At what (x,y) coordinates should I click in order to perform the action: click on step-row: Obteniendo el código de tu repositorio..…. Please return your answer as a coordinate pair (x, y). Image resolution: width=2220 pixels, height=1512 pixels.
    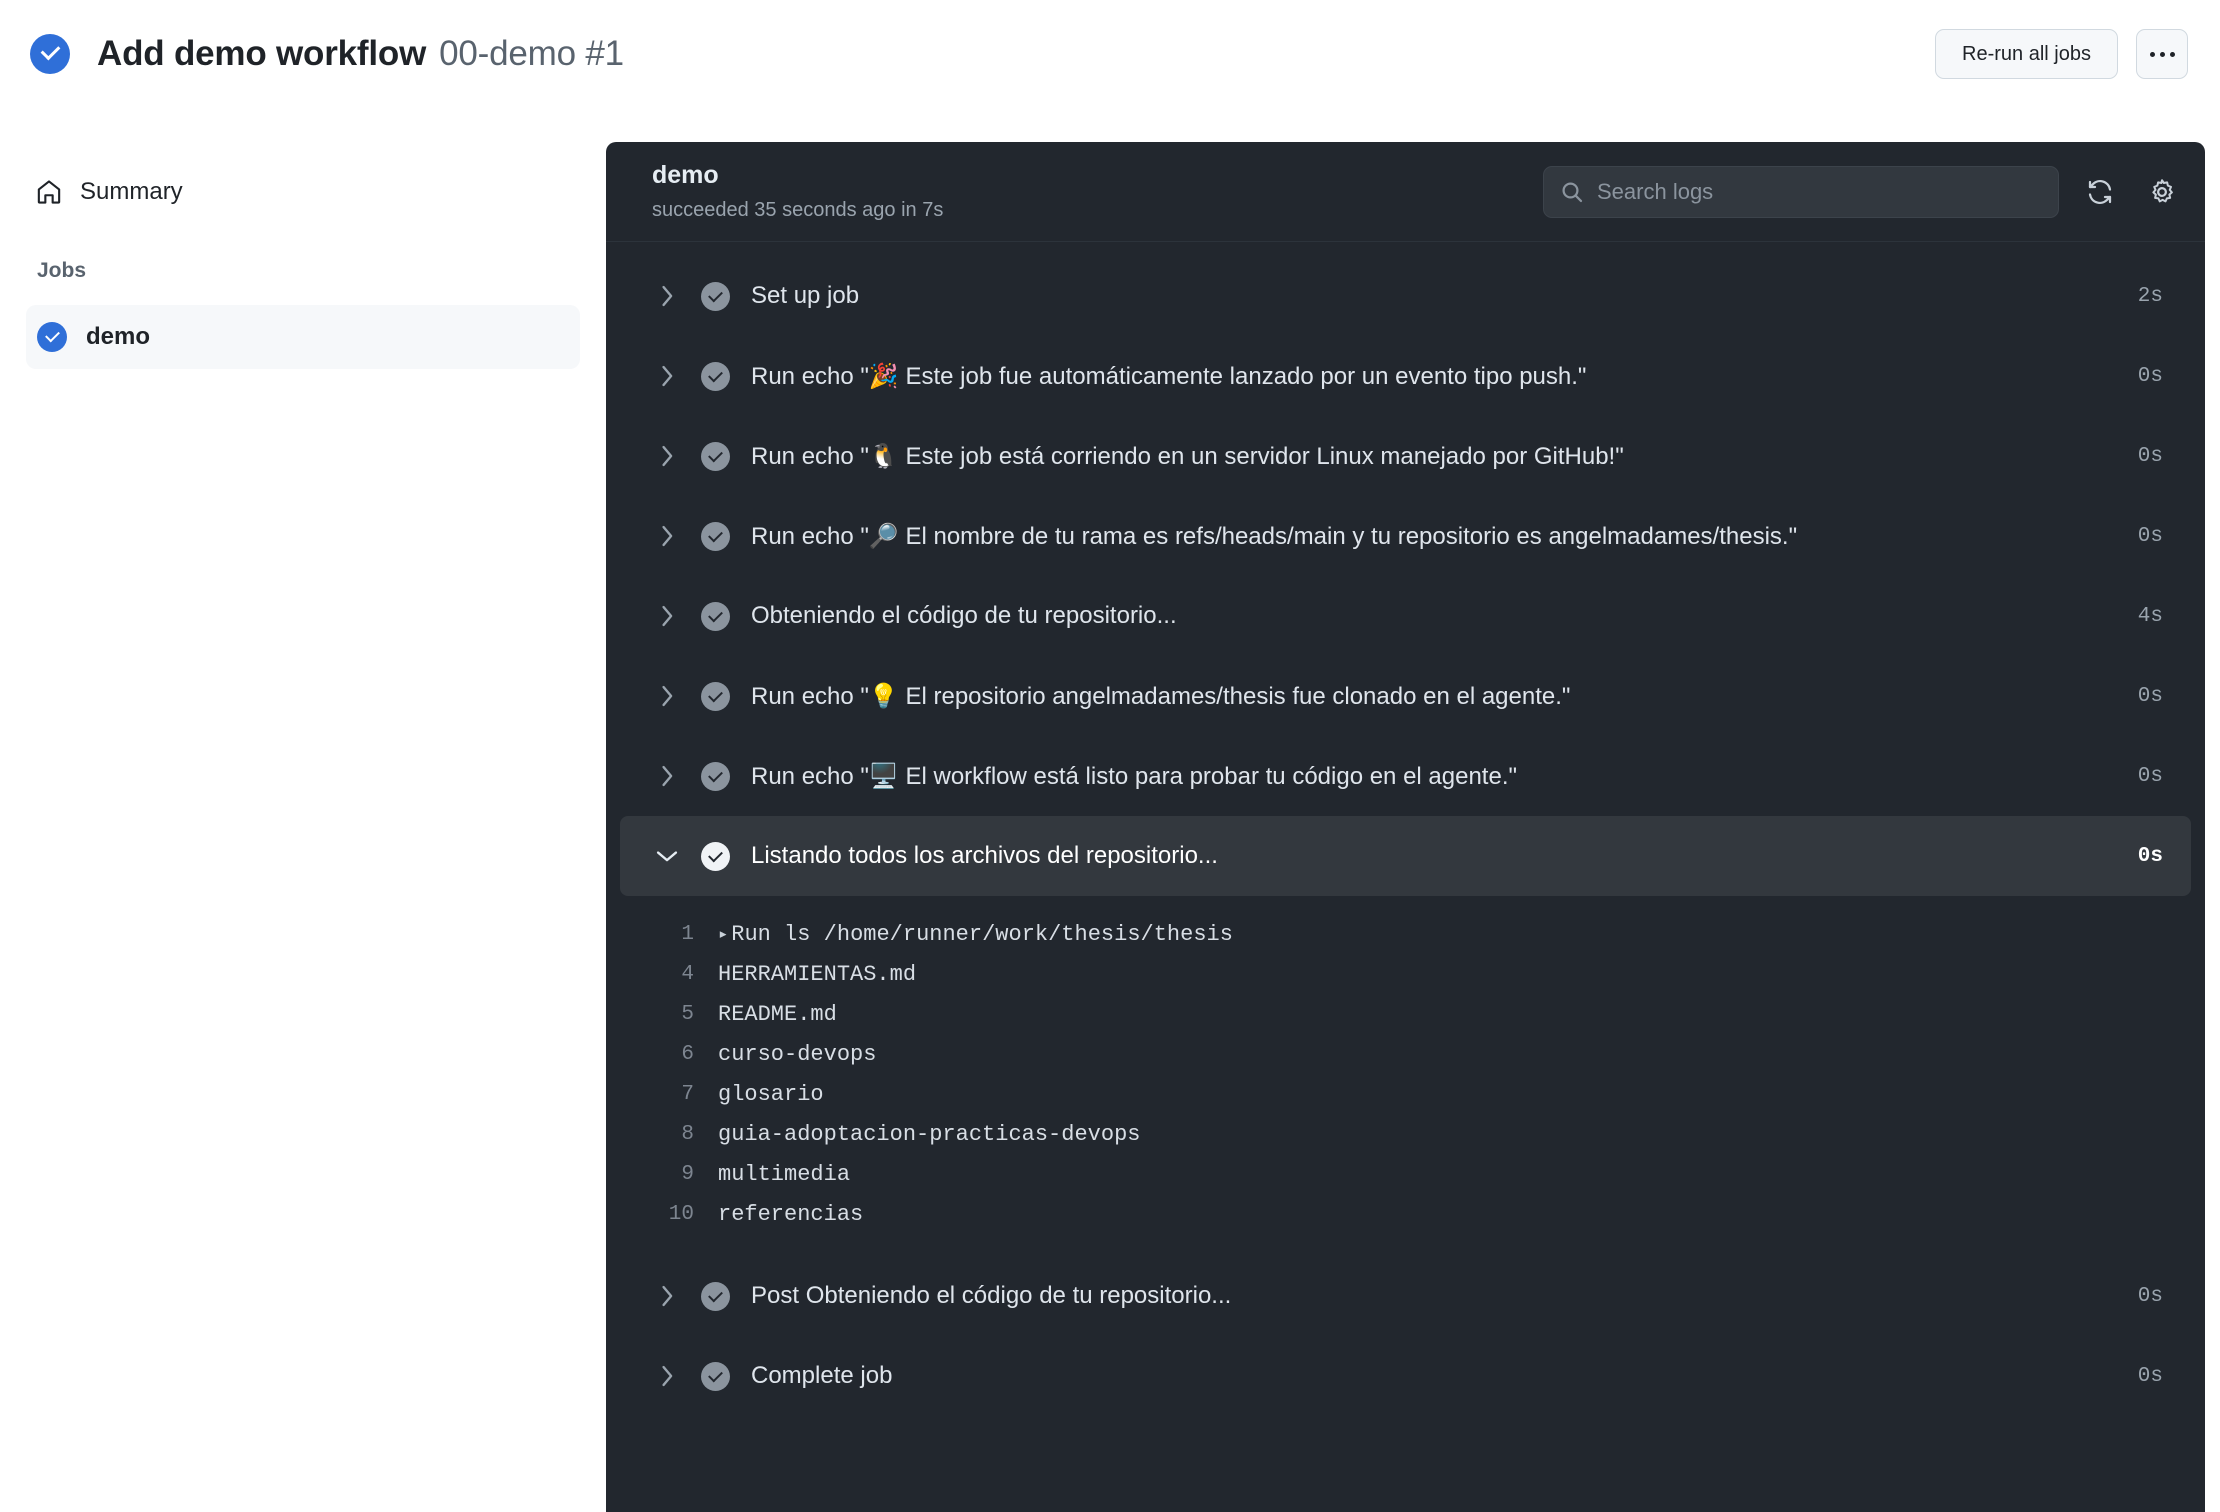
    Looking at the image, I should click on (1405, 616).